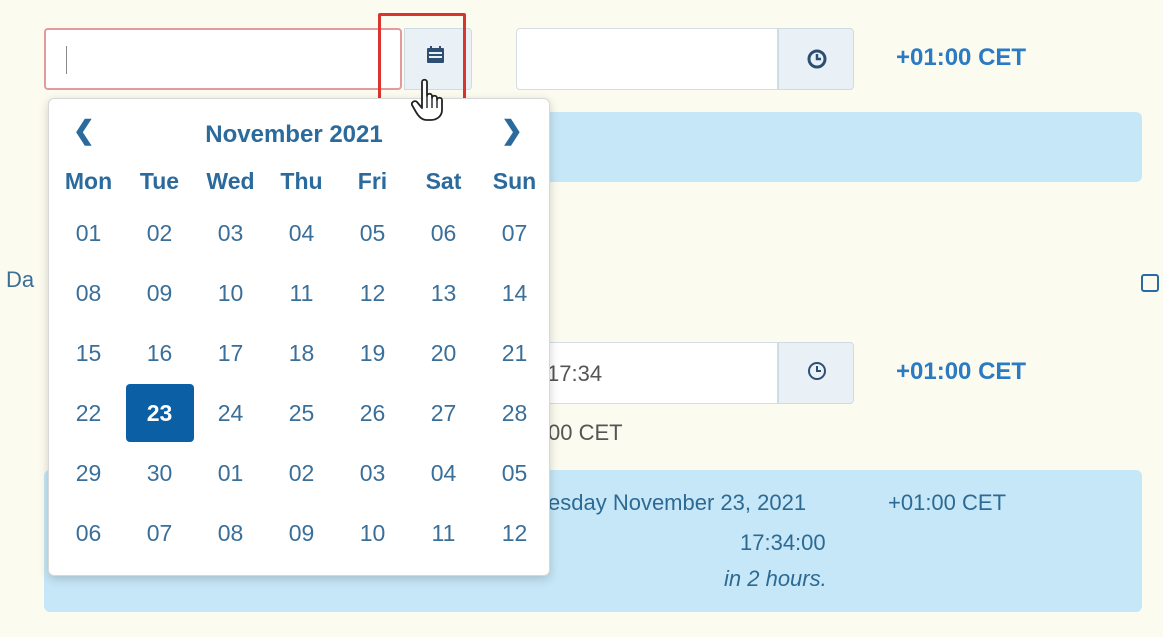  Describe the element at coordinates (816, 373) in the screenshot. I see `clock-button-second` at that location.